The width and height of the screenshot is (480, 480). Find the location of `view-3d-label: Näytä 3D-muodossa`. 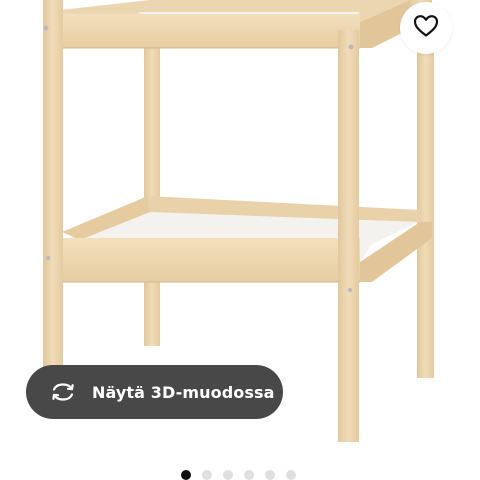

view-3d-label: Näytä 3D-muodossa is located at coordinates (183, 392).